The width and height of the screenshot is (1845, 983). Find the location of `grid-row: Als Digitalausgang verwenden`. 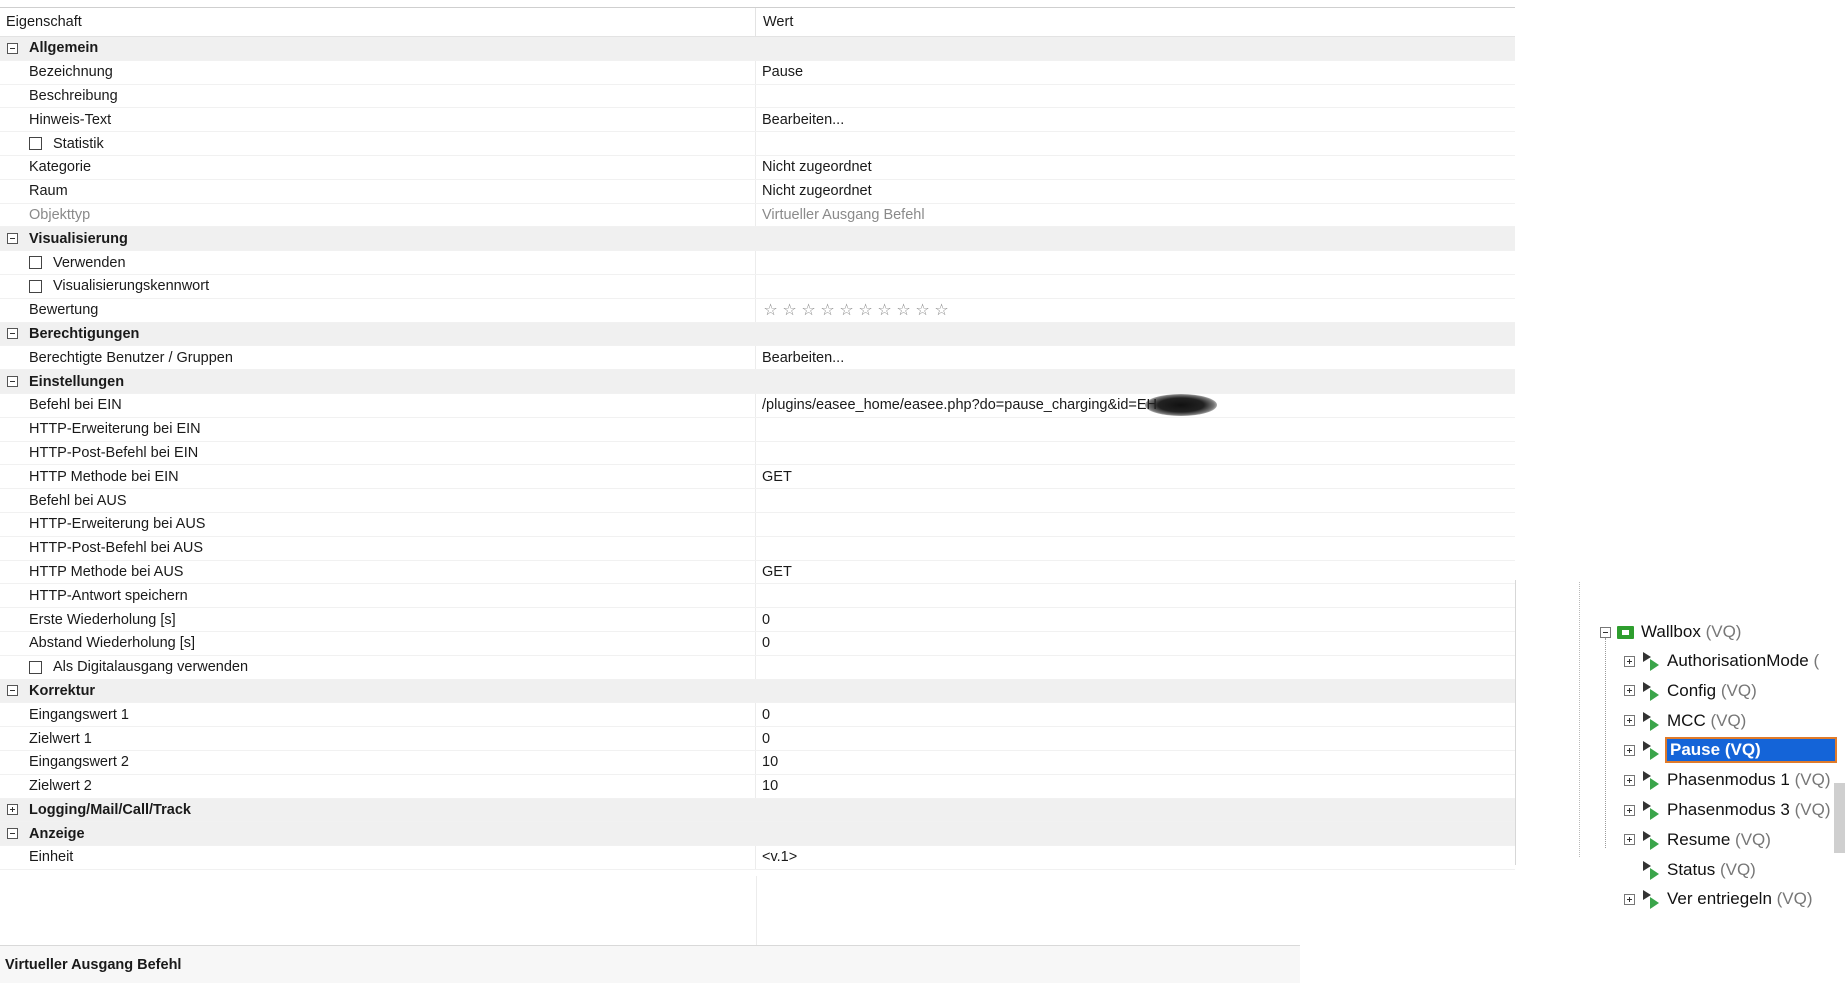

grid-row: Als Digitalausgang verwenden is located at coordinates (757, 667).